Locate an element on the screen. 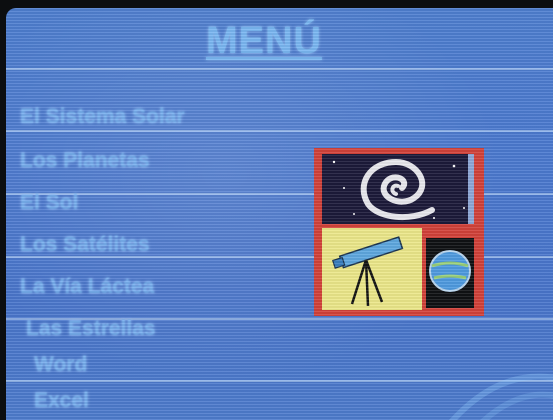 The width and height of the screenshot is (553, 420). spiral-galaxy-icon is located at coordinates (398, 189).